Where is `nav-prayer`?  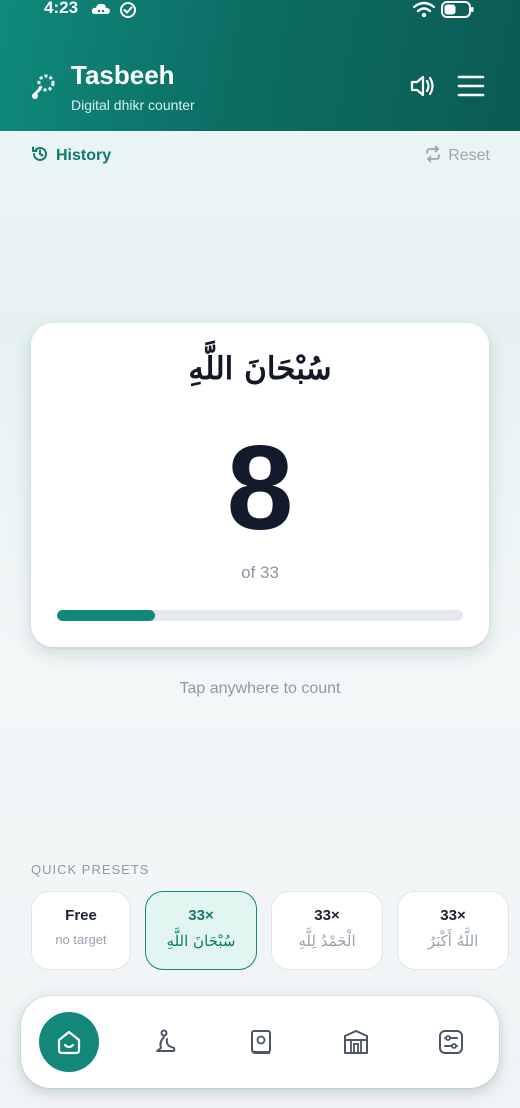
nav-prayer is located at coordinates (165, 1042).